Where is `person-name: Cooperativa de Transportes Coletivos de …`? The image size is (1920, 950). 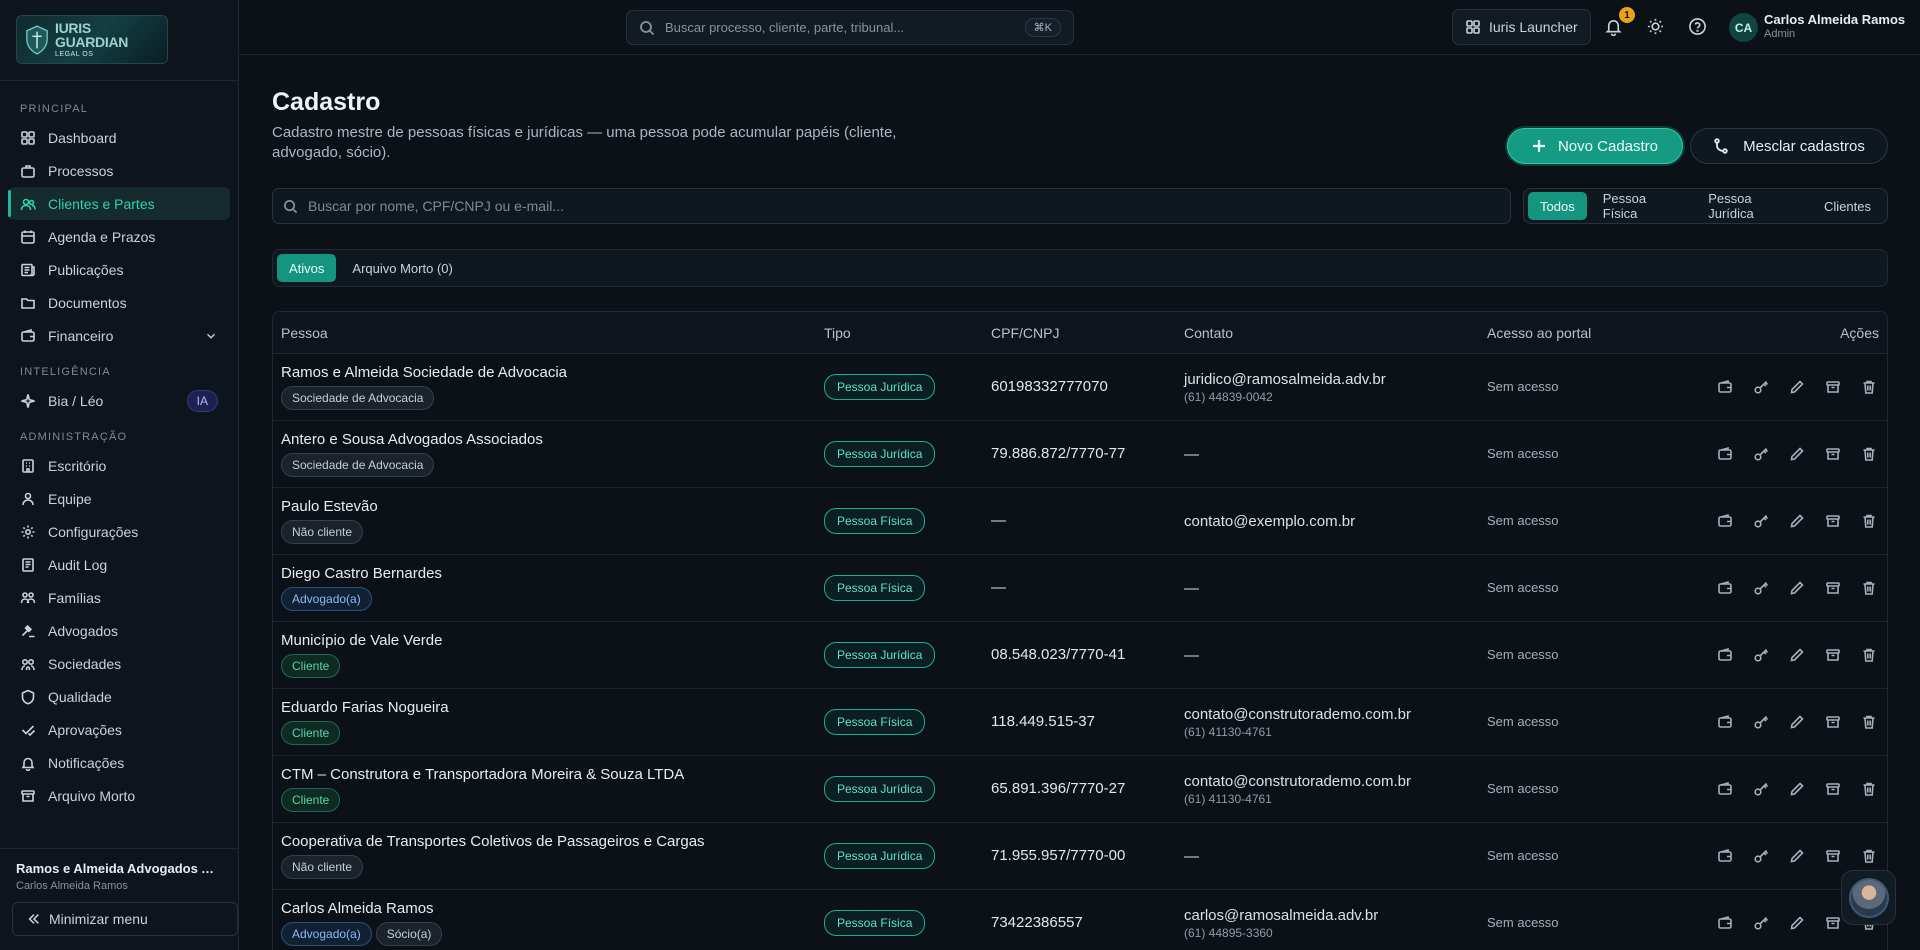 person-name: Cooperativa de Transportes Coletivos de … is located at coordinates (552, 841).